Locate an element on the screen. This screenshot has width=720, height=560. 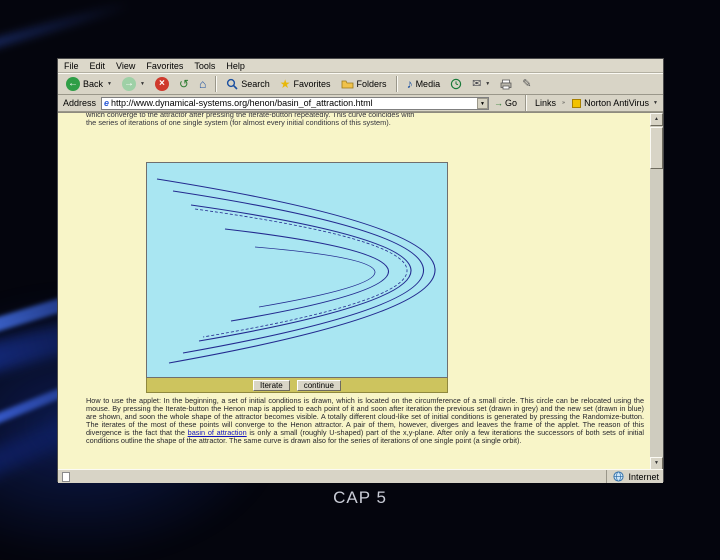
status-zone-label: Internet is located at coordinates (643, 476).